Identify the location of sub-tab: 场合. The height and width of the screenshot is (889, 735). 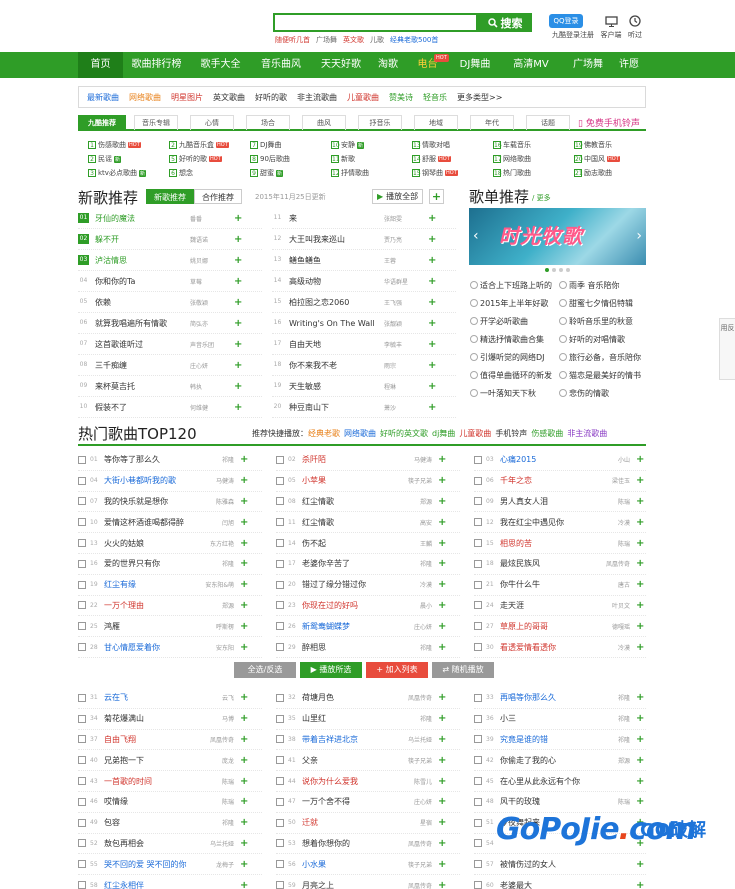
(268, 122).